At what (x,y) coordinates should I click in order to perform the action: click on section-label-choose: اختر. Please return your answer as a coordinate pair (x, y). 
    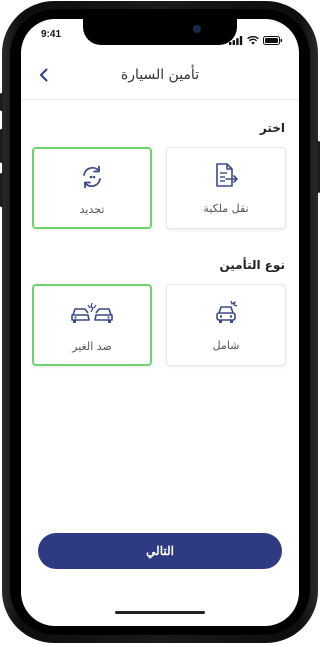
    Looking at the image, I should click on (272, 128).